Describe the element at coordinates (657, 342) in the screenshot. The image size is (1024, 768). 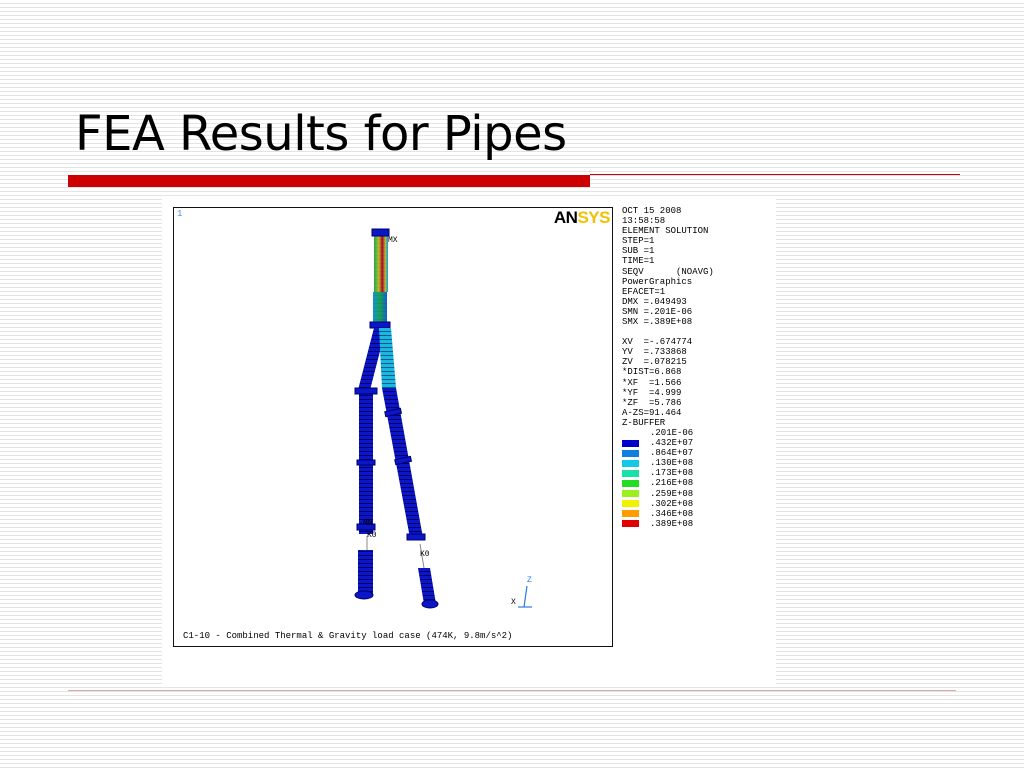
I see `view-line: XV =-.674774` at that location.